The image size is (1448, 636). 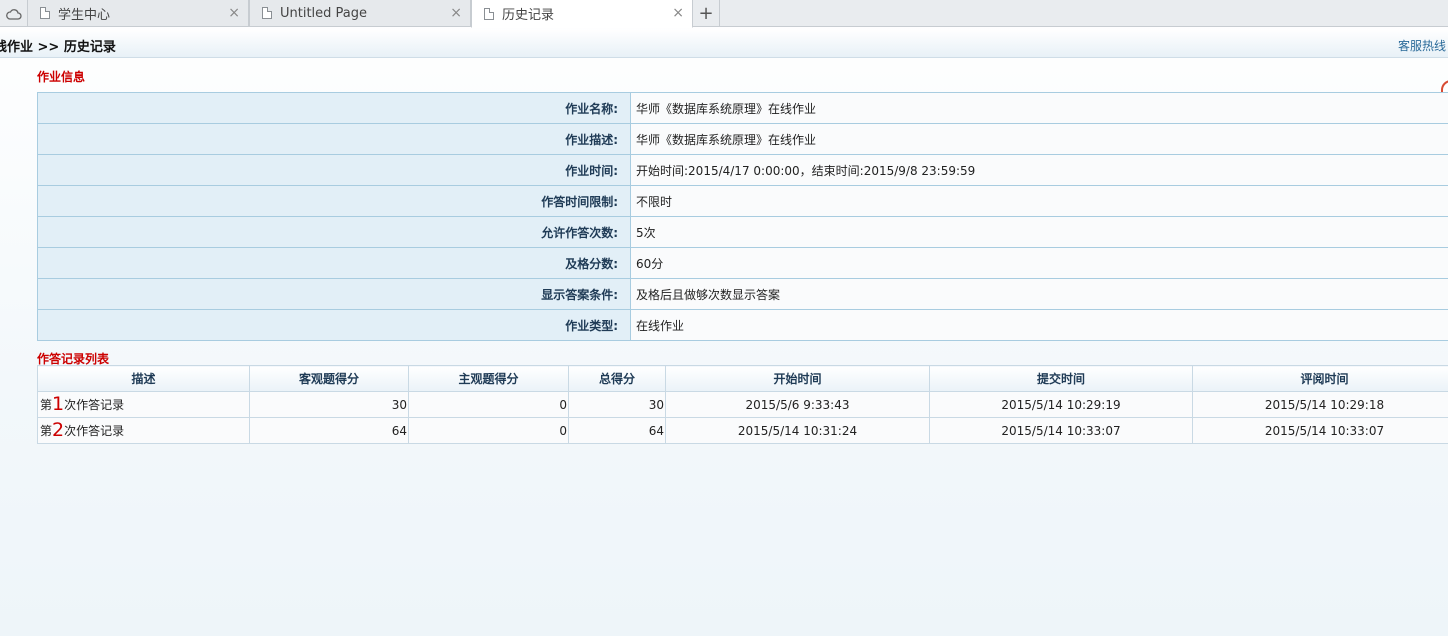 I want to click on info-label: 及格分数:, so click(x=334, y=263).